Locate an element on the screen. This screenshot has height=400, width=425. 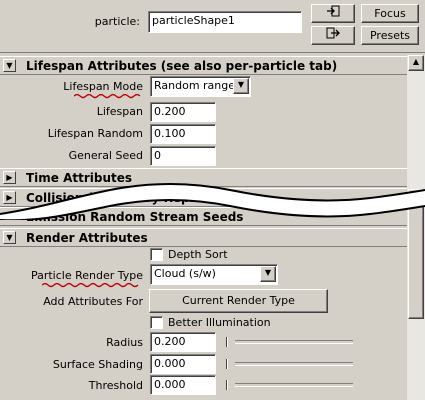
general-seed-label: General Seed is located at coordinates (105, 155).